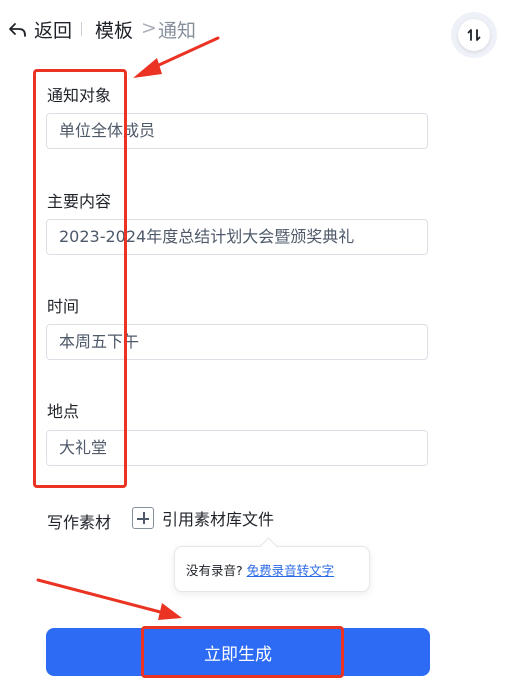 The height and width of the screenshot is (687, 508). Describe the element at coordinates (103, 597) in the screenshot. I see `annotation-arrow-bottom` at that location.